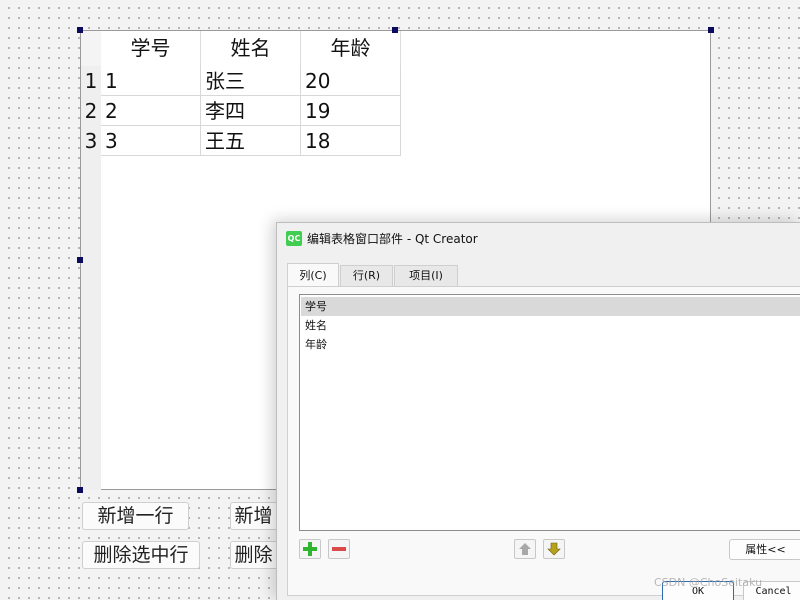 The width and height of the screenshot is (800, 600). What do you see at coordinates (80, 260) in the screenshot?
I see `resize-handle-left` at bounding box center [80, 260].